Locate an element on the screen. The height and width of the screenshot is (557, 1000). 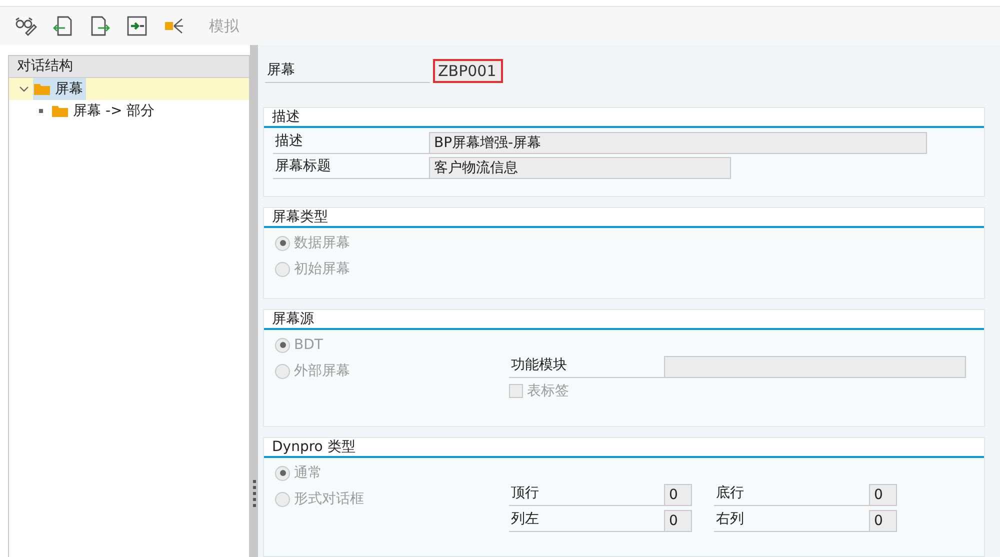
radio-label: 初始屏幕 is located at coordinates (322, 269).